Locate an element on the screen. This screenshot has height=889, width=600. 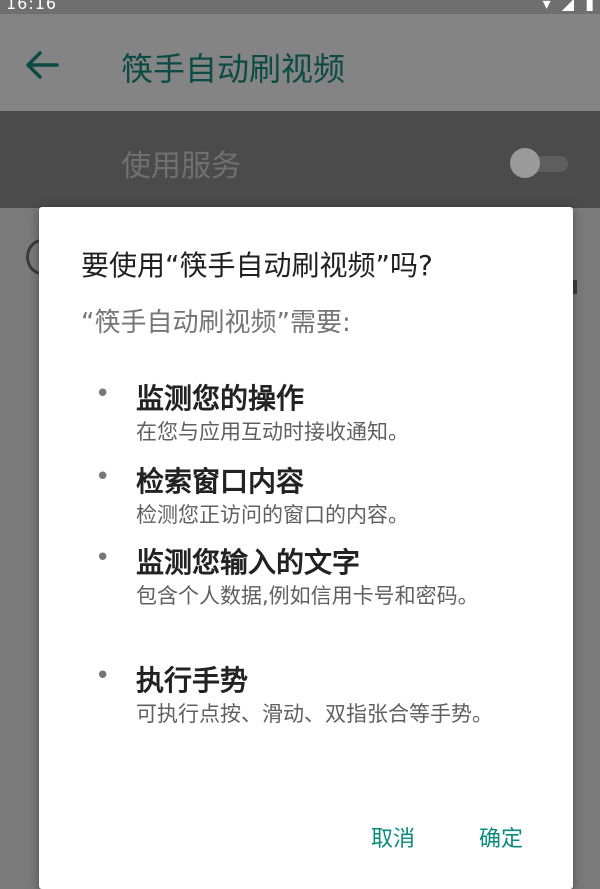
arrow-left-icon is located at coordinates (42, 65).